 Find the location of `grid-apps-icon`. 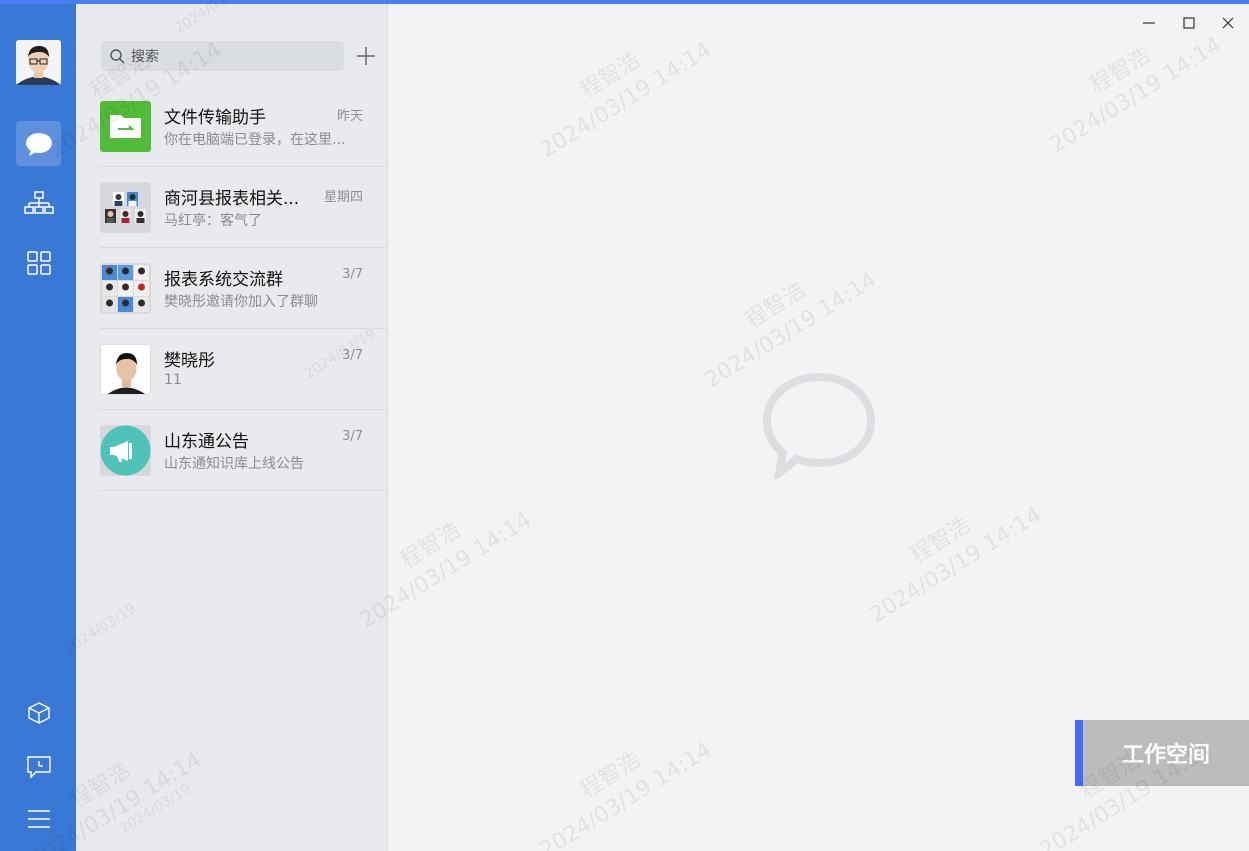

grid-apps-icon is located at coordinates (38, 262).